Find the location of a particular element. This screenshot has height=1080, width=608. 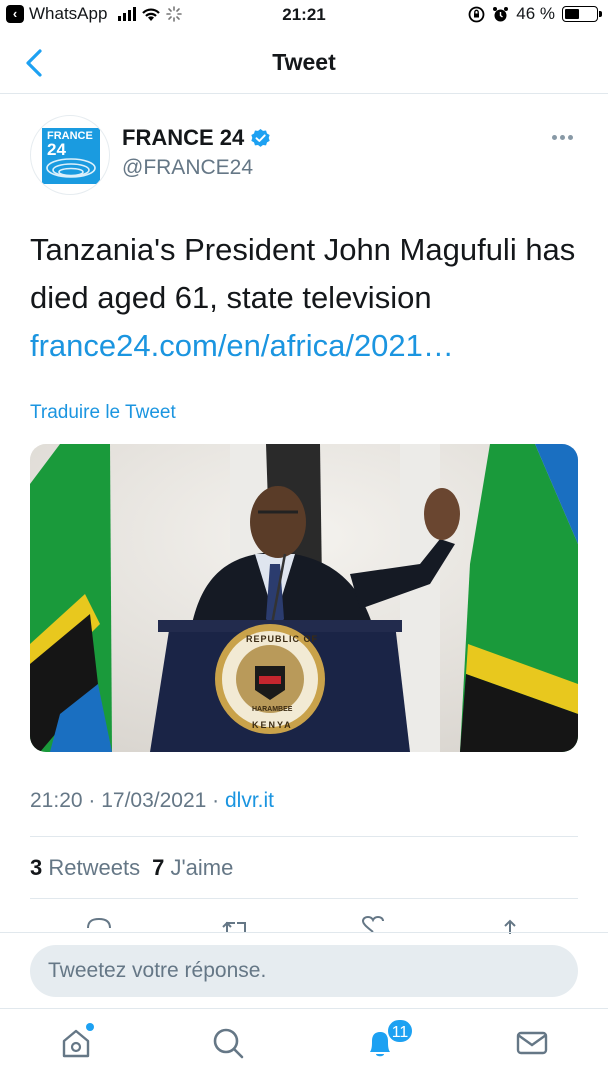

battery-percent: 46 % is located at coordinates (535, 13).